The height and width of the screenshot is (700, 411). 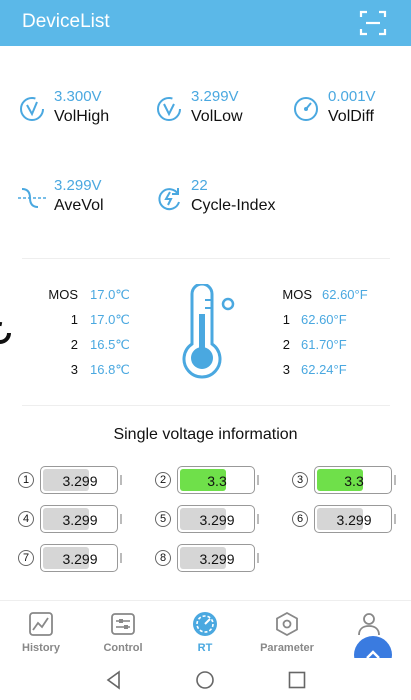 What do you see at coordinates (300, 480) in the screenshot?
I see `cell-number: 3` at bounding box center [300, 480].